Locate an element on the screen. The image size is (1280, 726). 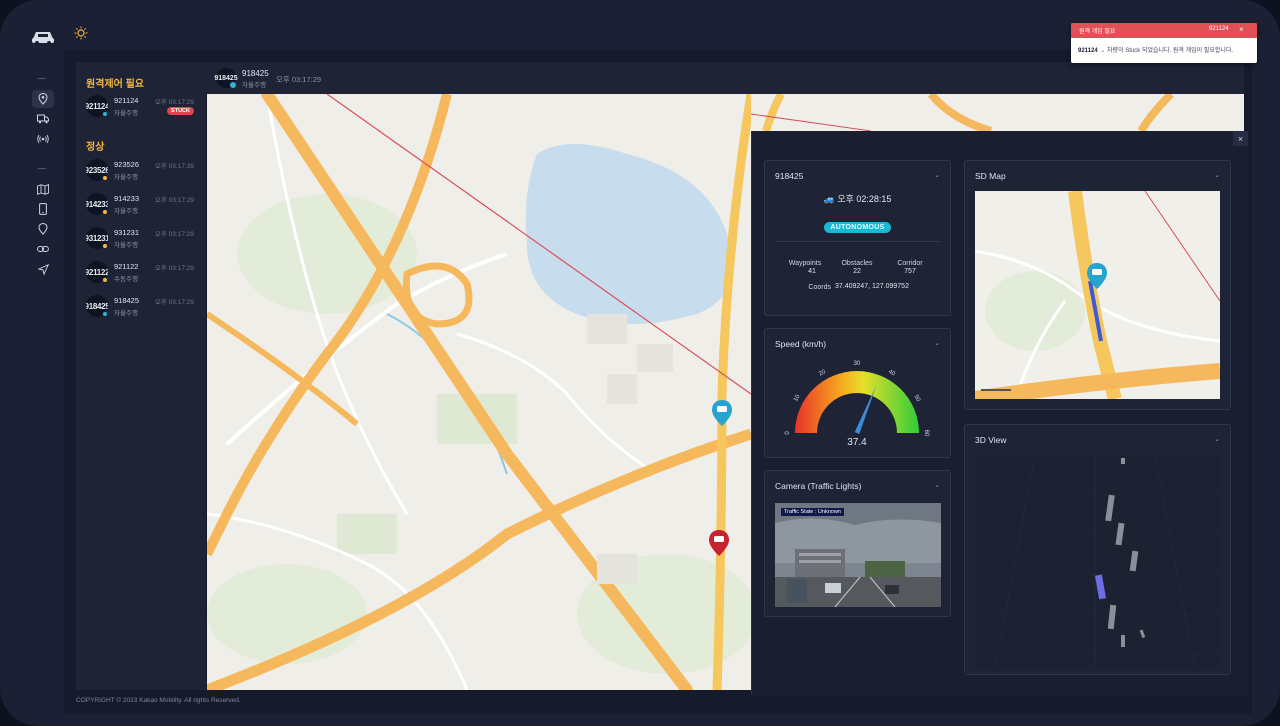
view-3d is located at coordinates (1097, 562).